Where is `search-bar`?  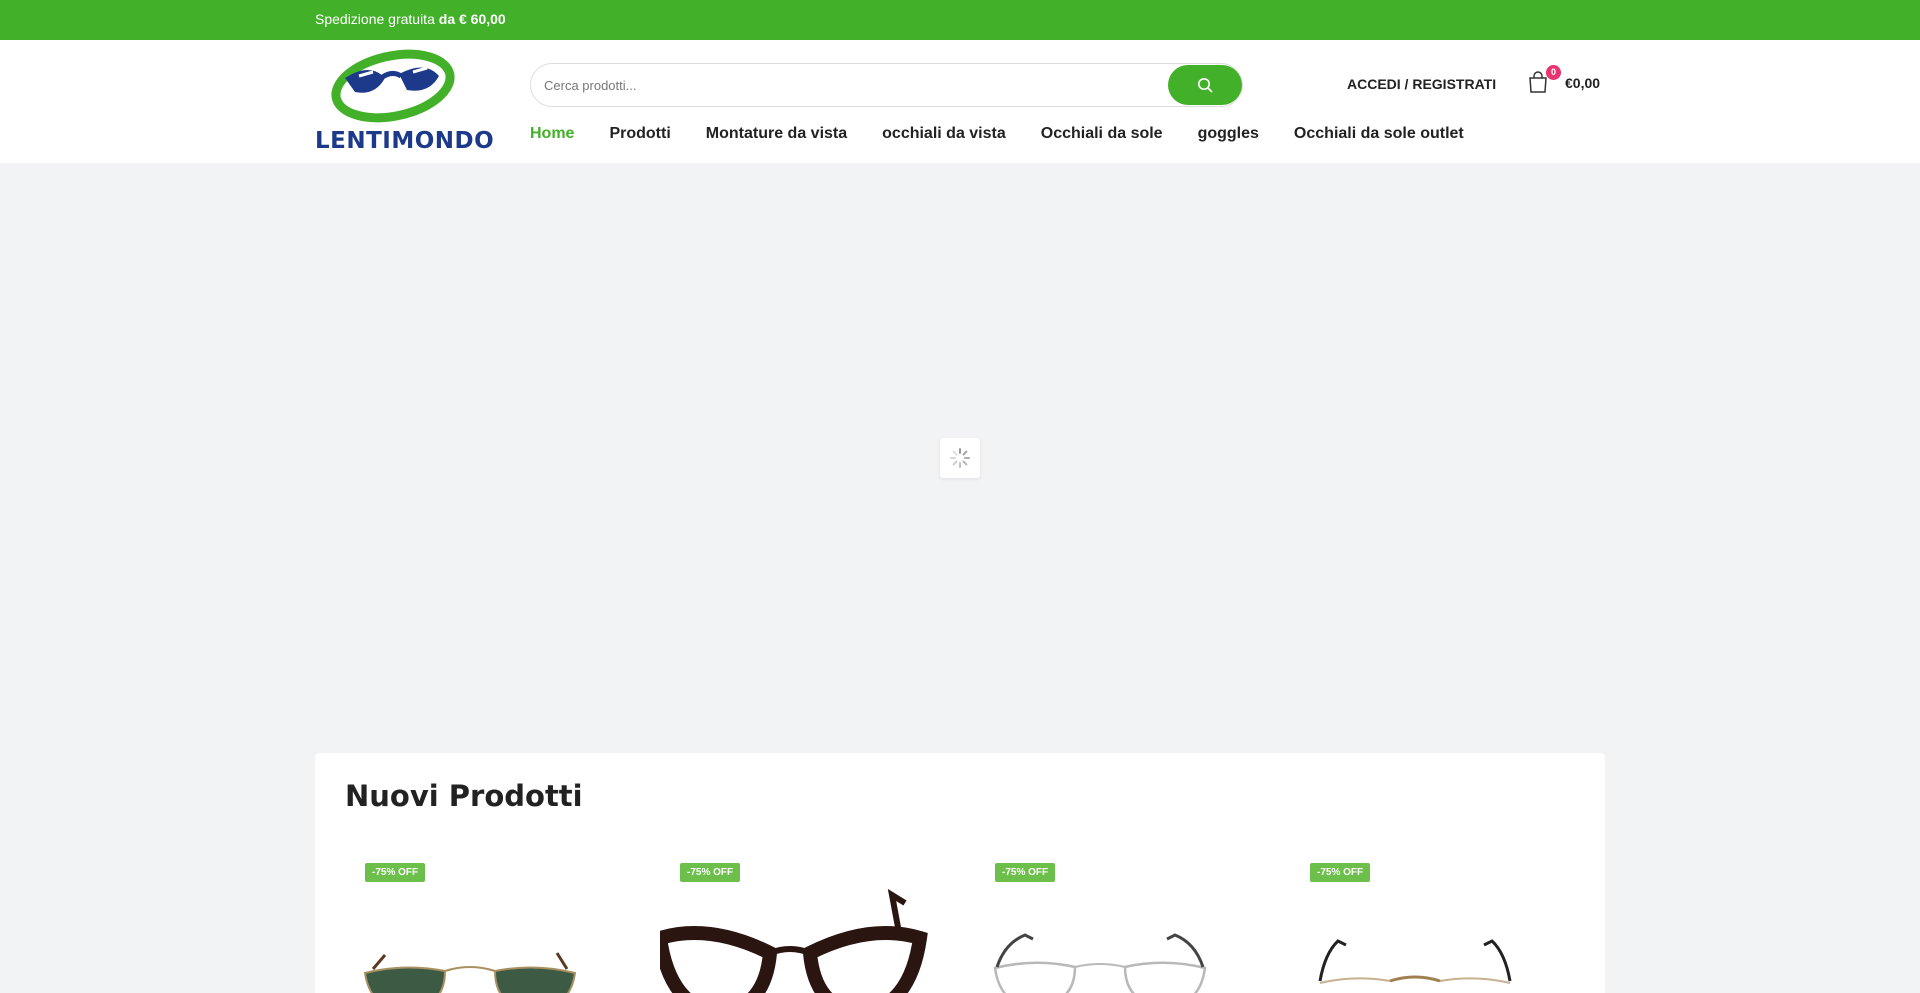
search-bar is located at coordinates (886, 85).